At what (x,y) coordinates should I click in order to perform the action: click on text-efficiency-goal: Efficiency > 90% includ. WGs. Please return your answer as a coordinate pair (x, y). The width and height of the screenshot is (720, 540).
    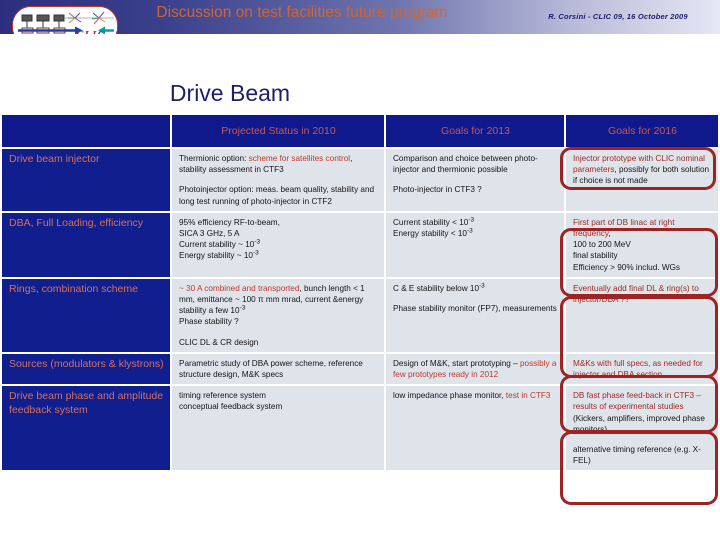
    Looking at the image, I should click on (627, 267).